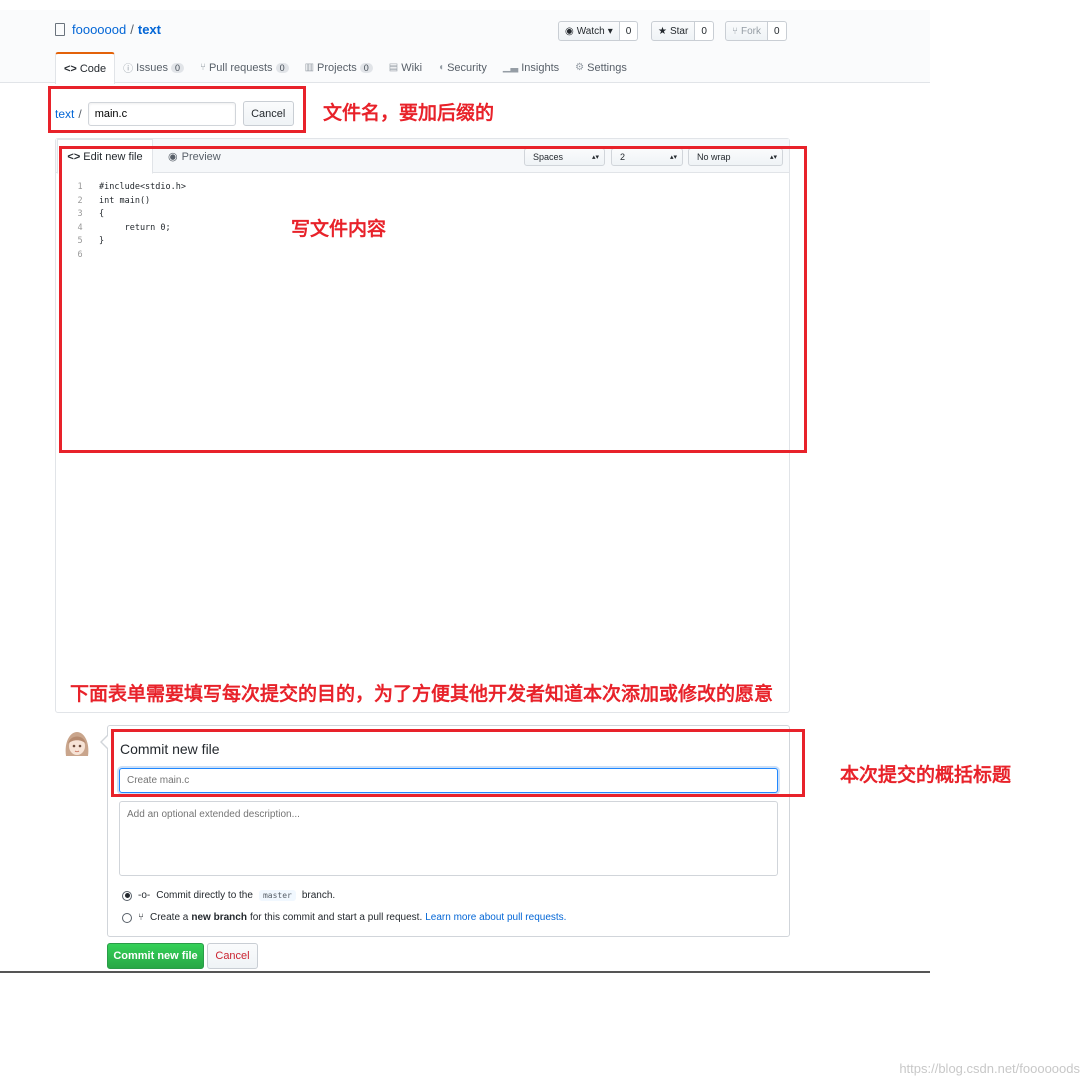  What do you see at coordinates (93, 69) in the screenshot?
I see `tab-label: Code` at bounding box center [93, 69].